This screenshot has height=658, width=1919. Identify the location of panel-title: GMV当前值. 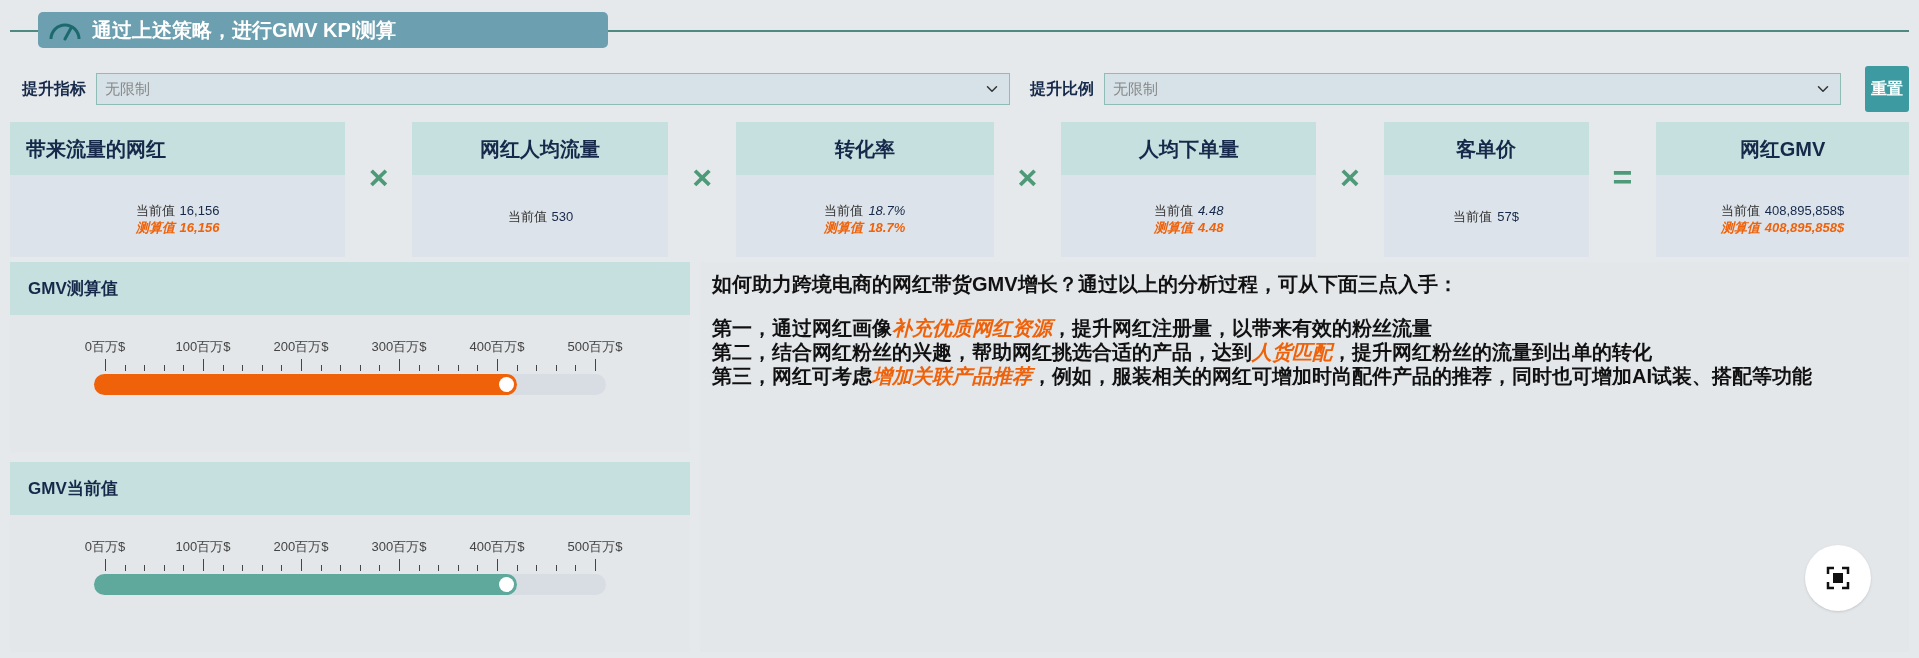
(73, 488).